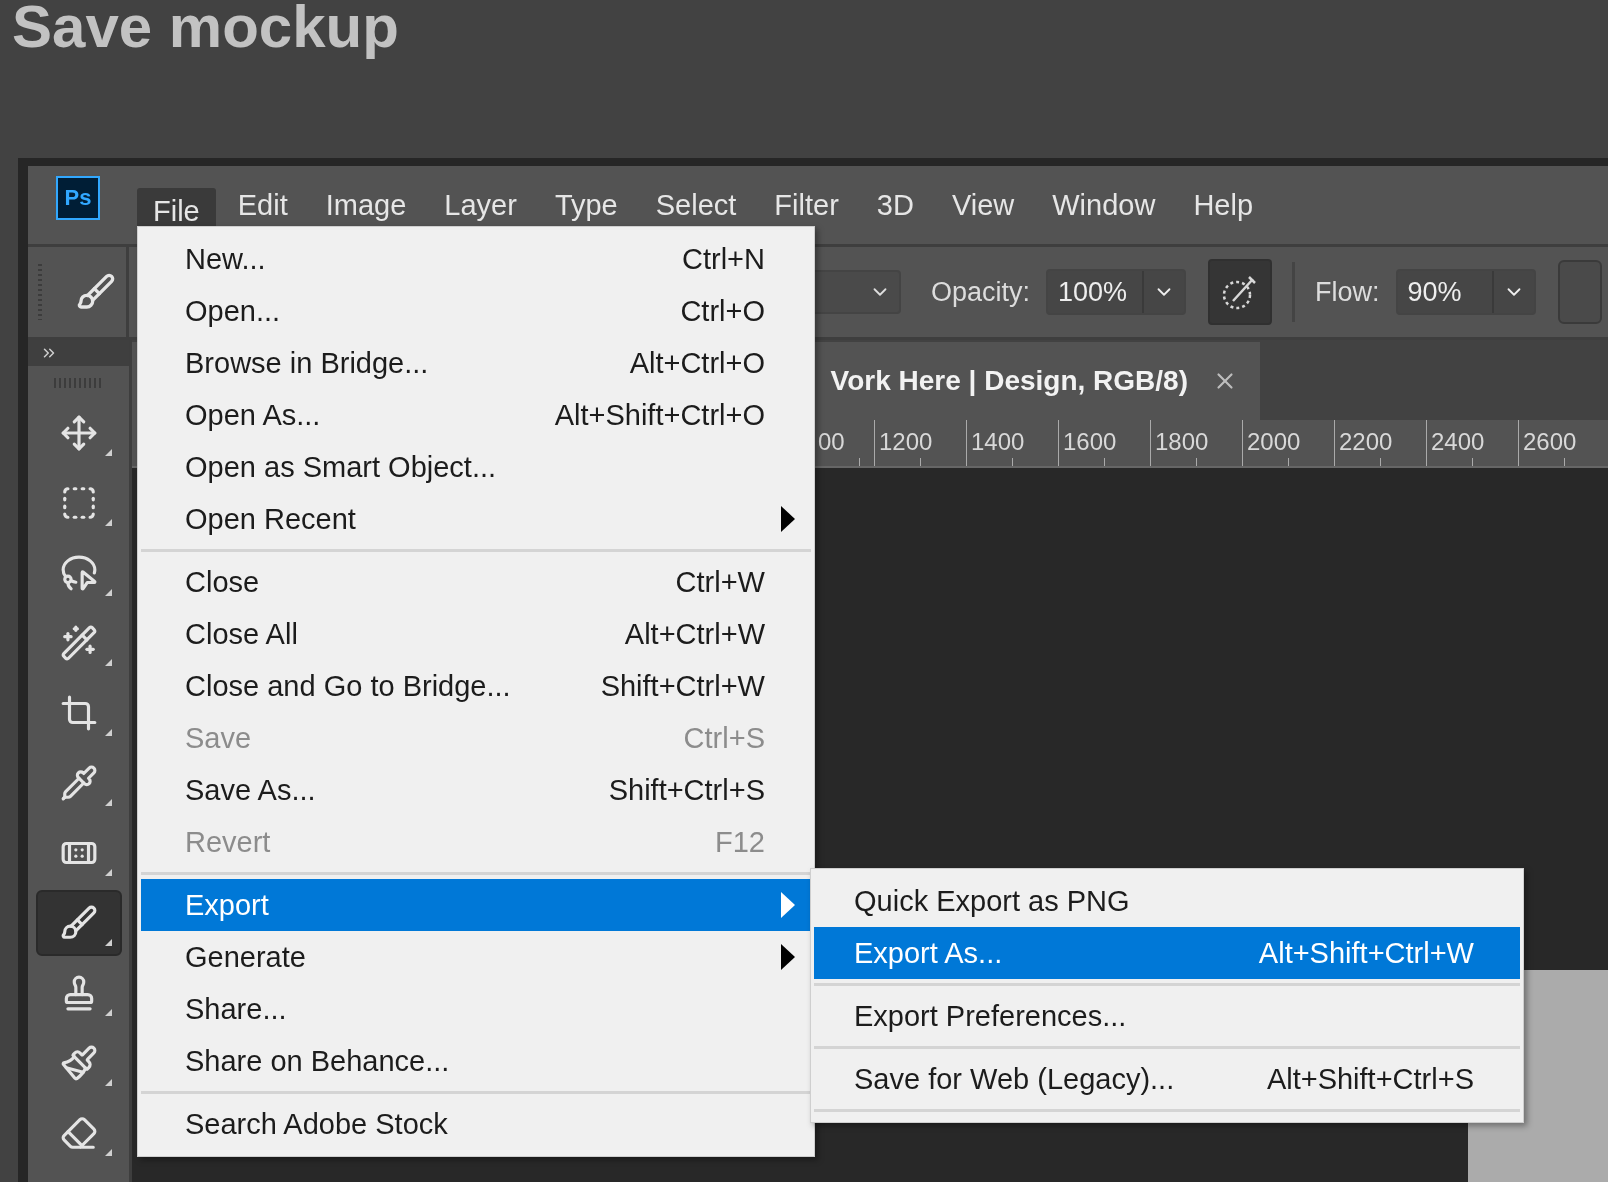 The width and height of the screenshot is (1608, 1182). What do you see at coordinates (78, 573) in the screenshot?
I see `lasso-icon` at bounding box center [78, 573].